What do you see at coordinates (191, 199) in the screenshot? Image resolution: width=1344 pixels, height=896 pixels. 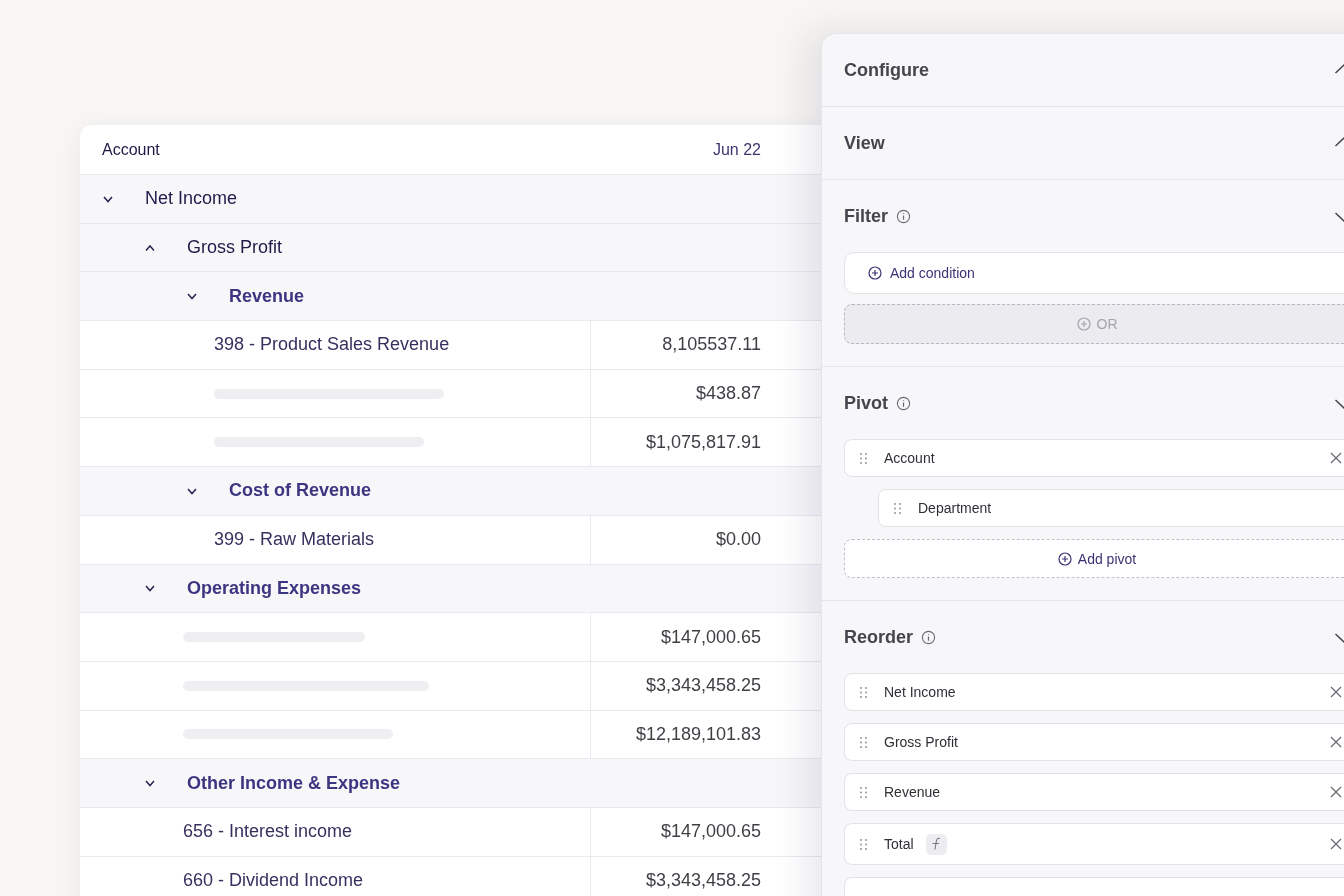 I see `group-label: Net Income` at bounding box center [191, 199].